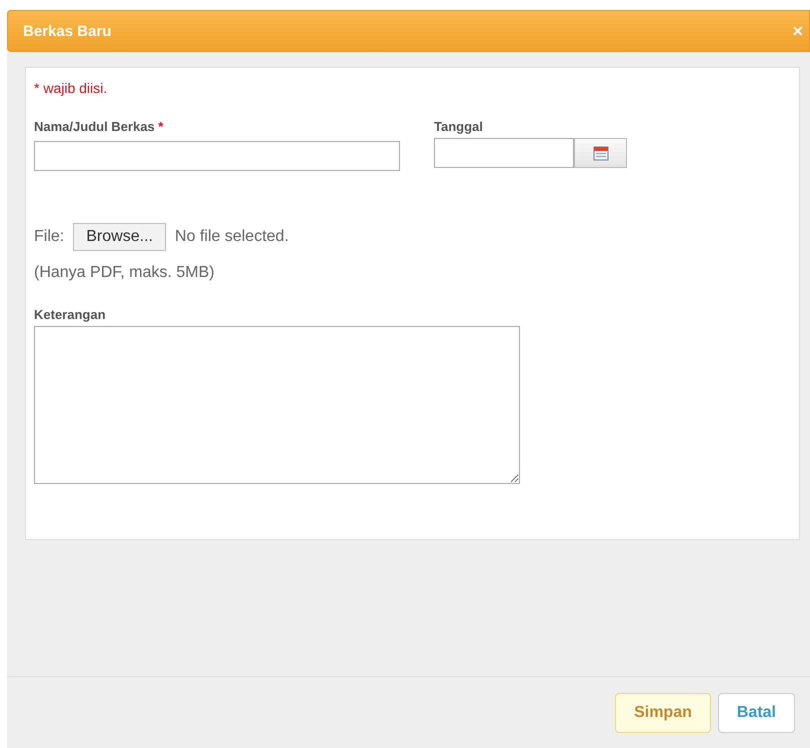  What do you see at coordinates (504, 153) in the screenshot?
I see `date-input` at bounding box center [504, 153].